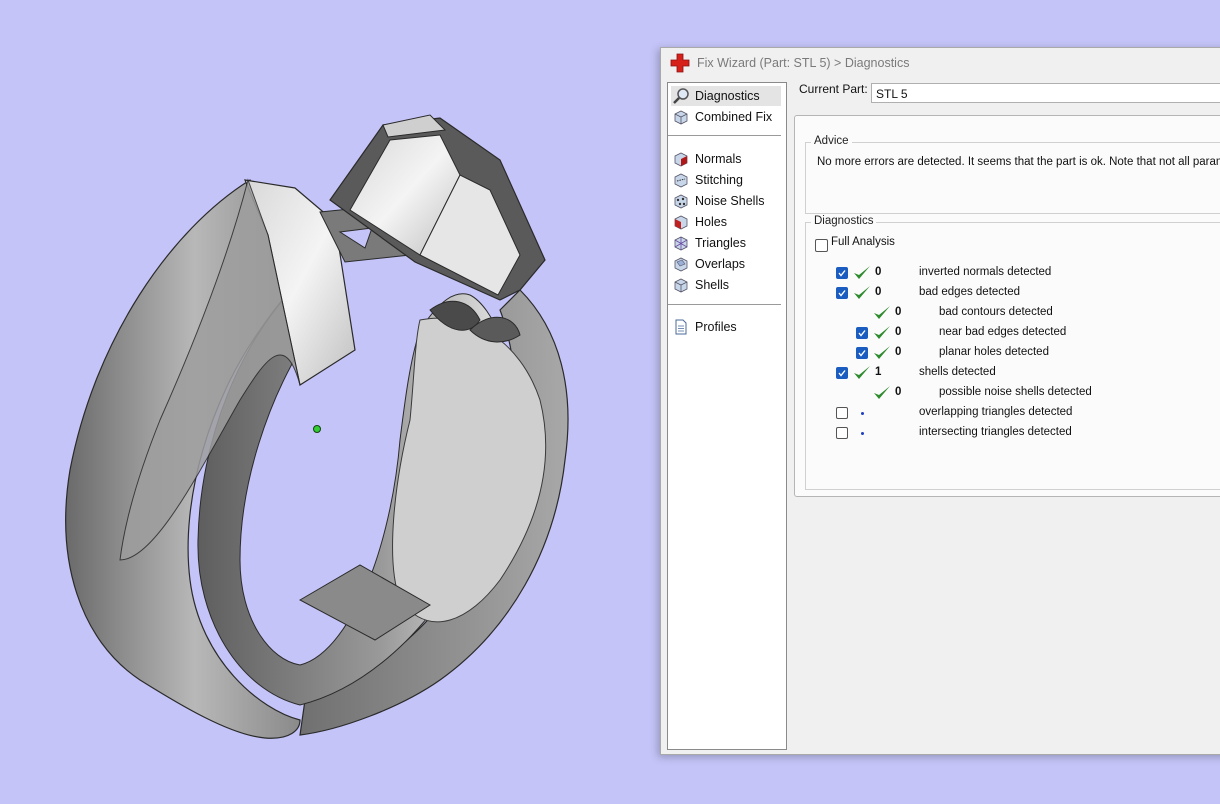  Describe the element at coordinates (833, 89) in the screenshot. I see `current-part-label: Current Part:` at that location.